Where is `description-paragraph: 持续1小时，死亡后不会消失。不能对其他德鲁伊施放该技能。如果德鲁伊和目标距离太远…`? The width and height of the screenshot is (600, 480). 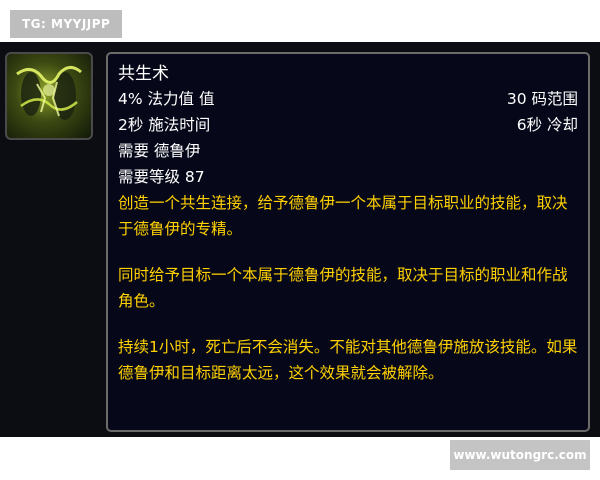
description-paragraph: 持续1小时，死亡后不会消失。不能对其他德鲁伊施放该技能。如果德鲁伊和目标距离太远… is located at coordinates (348, 360).